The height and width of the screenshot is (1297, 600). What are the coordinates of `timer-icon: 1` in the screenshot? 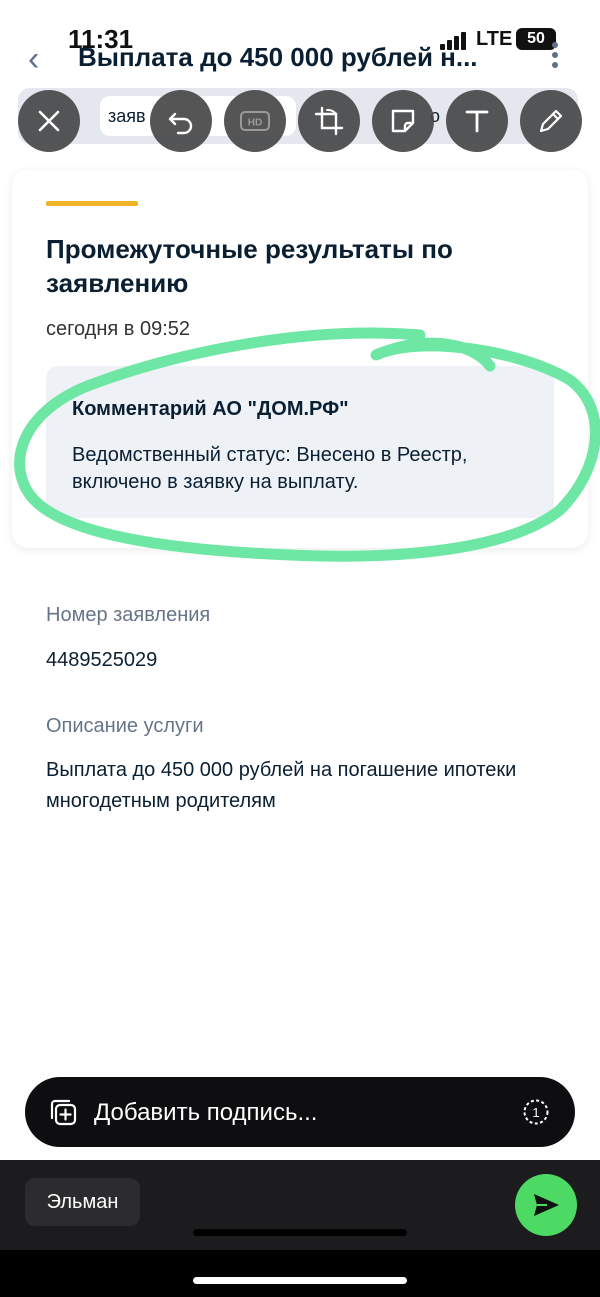 It's located at (536, 1112).